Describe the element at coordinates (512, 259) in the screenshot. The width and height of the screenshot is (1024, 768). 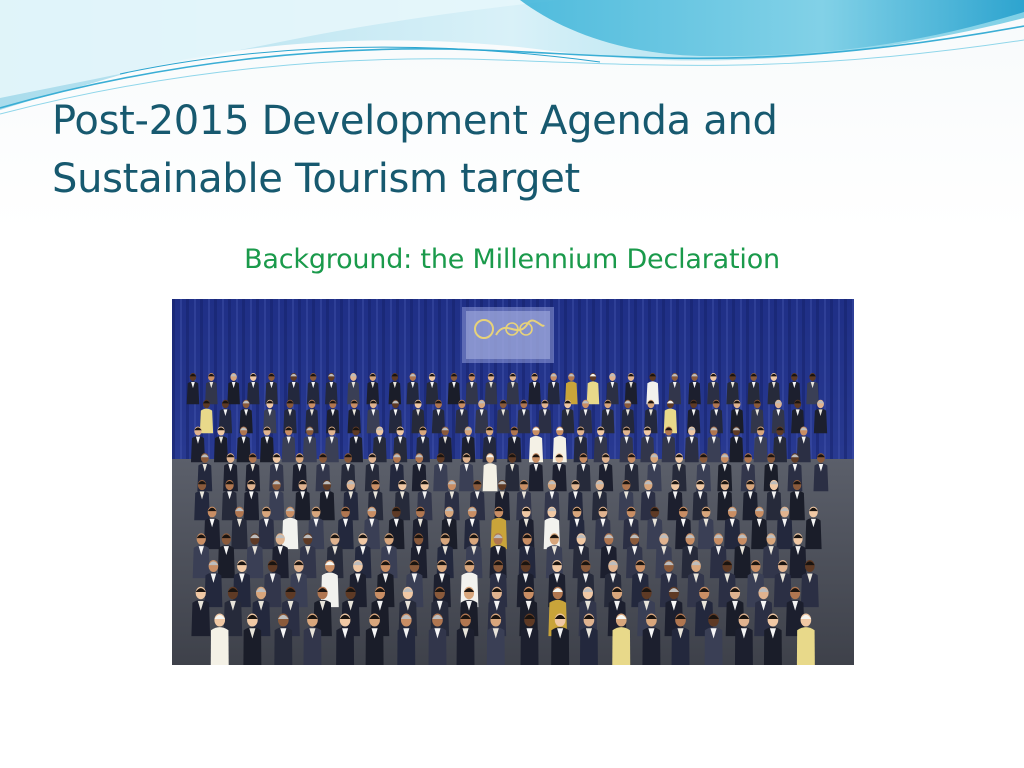
I see `slide-subtitle: Background: the Millennium Declaration` at that location.